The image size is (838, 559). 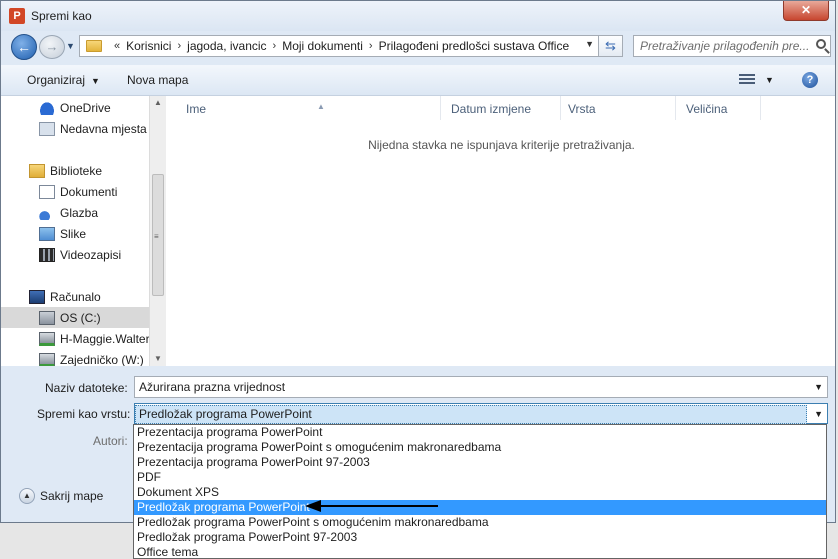 I want to click on nav-item-network-drive-h: H-Maggie.Walter, so click(x=75, y=338).